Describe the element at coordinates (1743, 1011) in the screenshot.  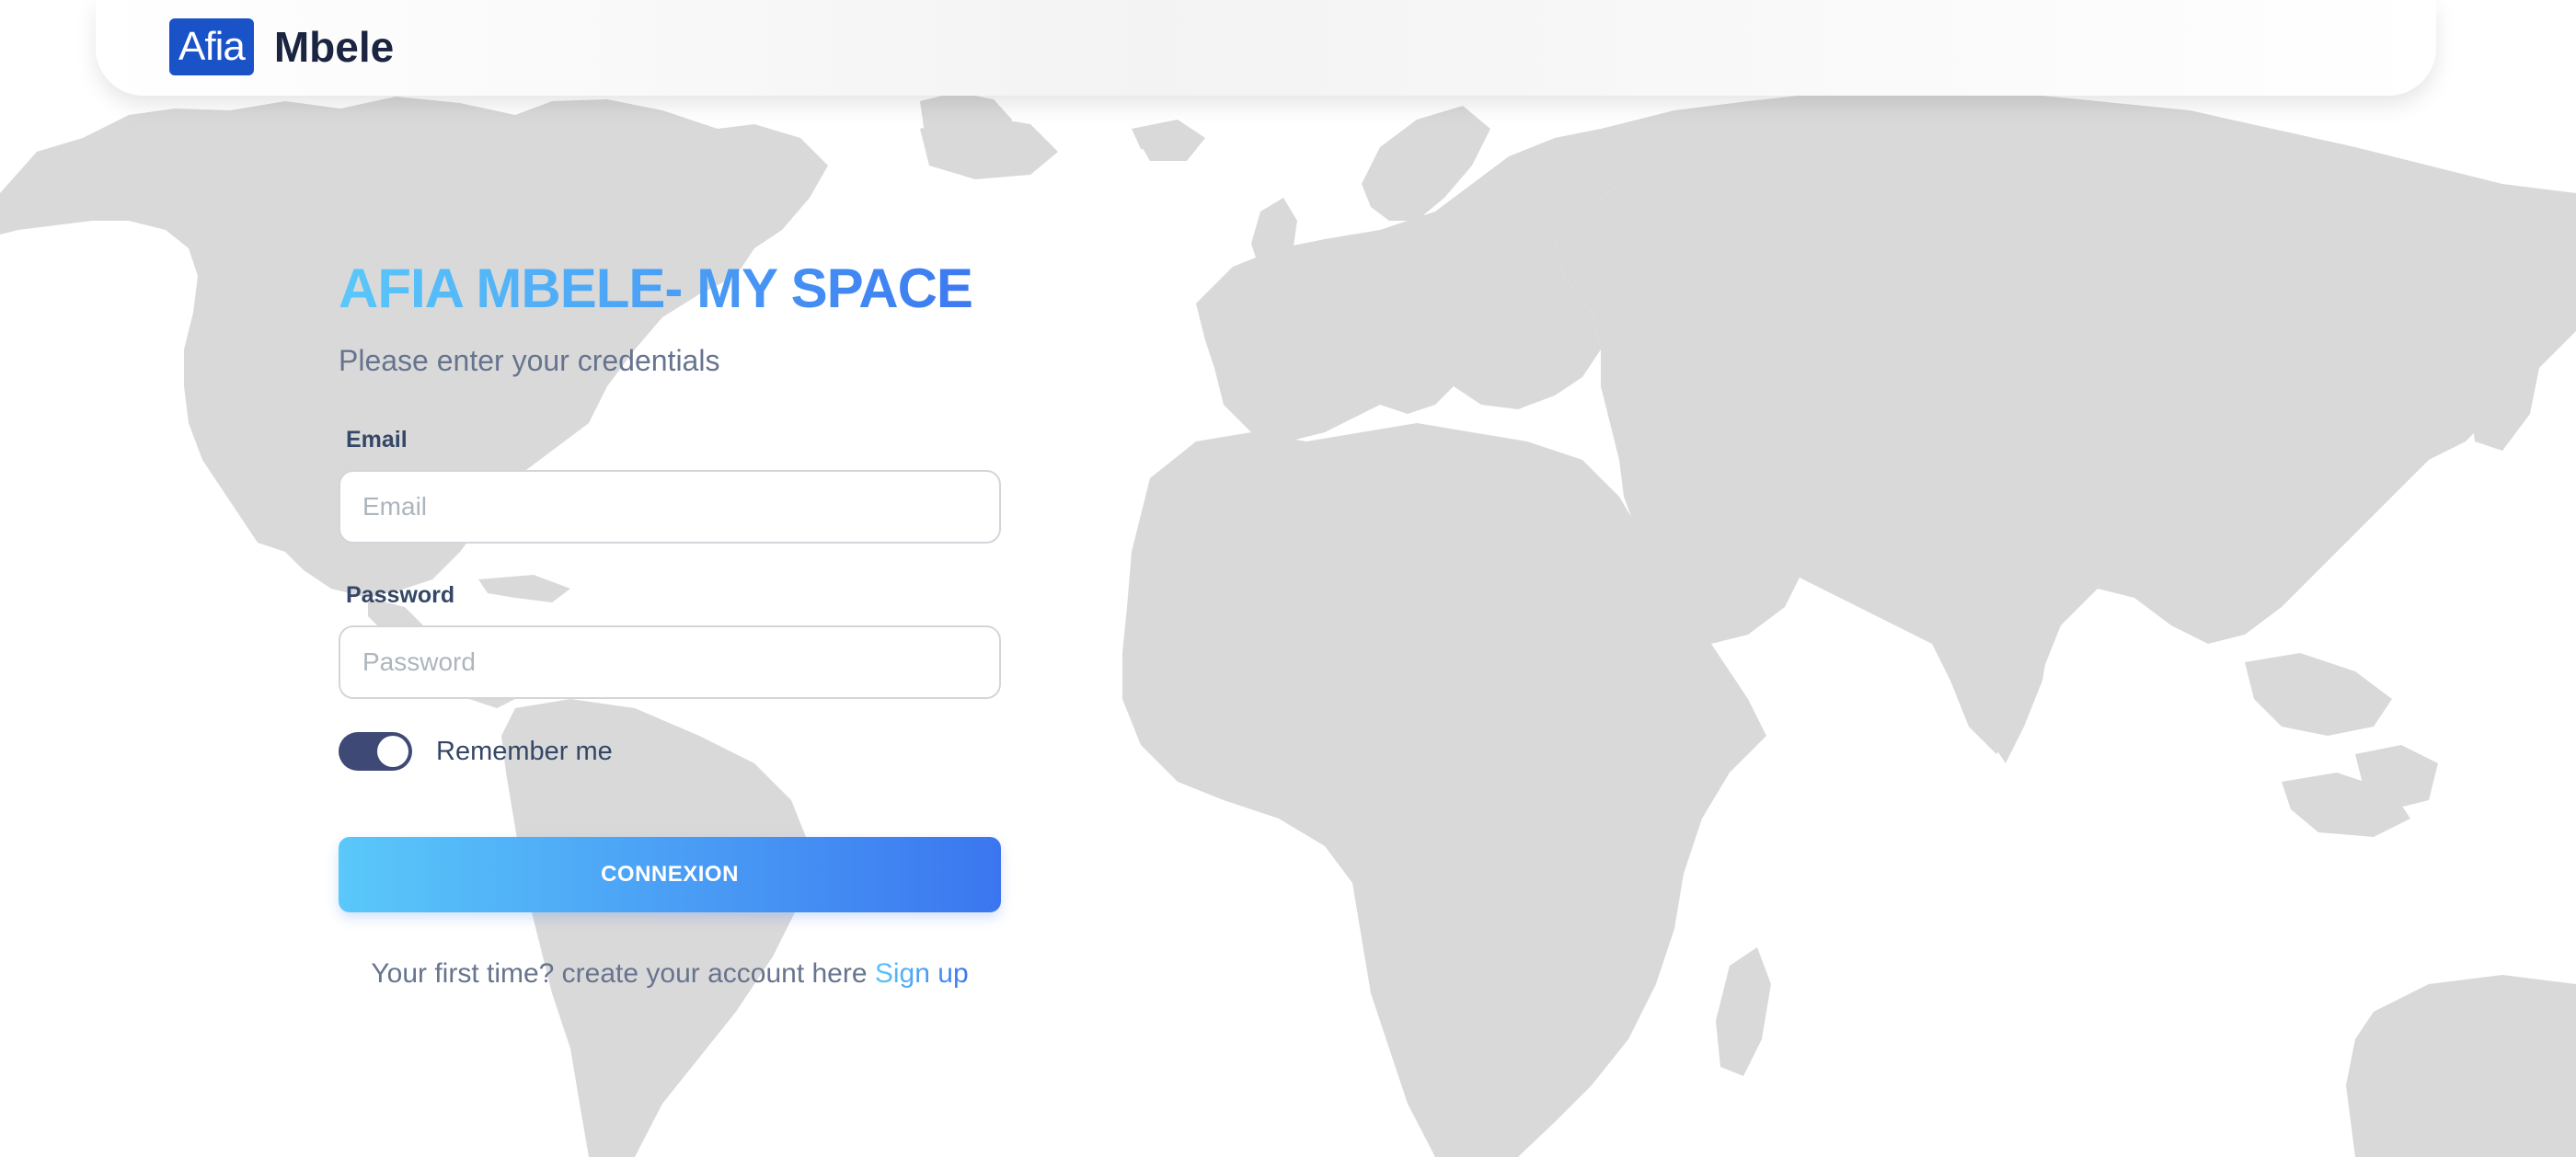
I see `island-madagascar` at that location.